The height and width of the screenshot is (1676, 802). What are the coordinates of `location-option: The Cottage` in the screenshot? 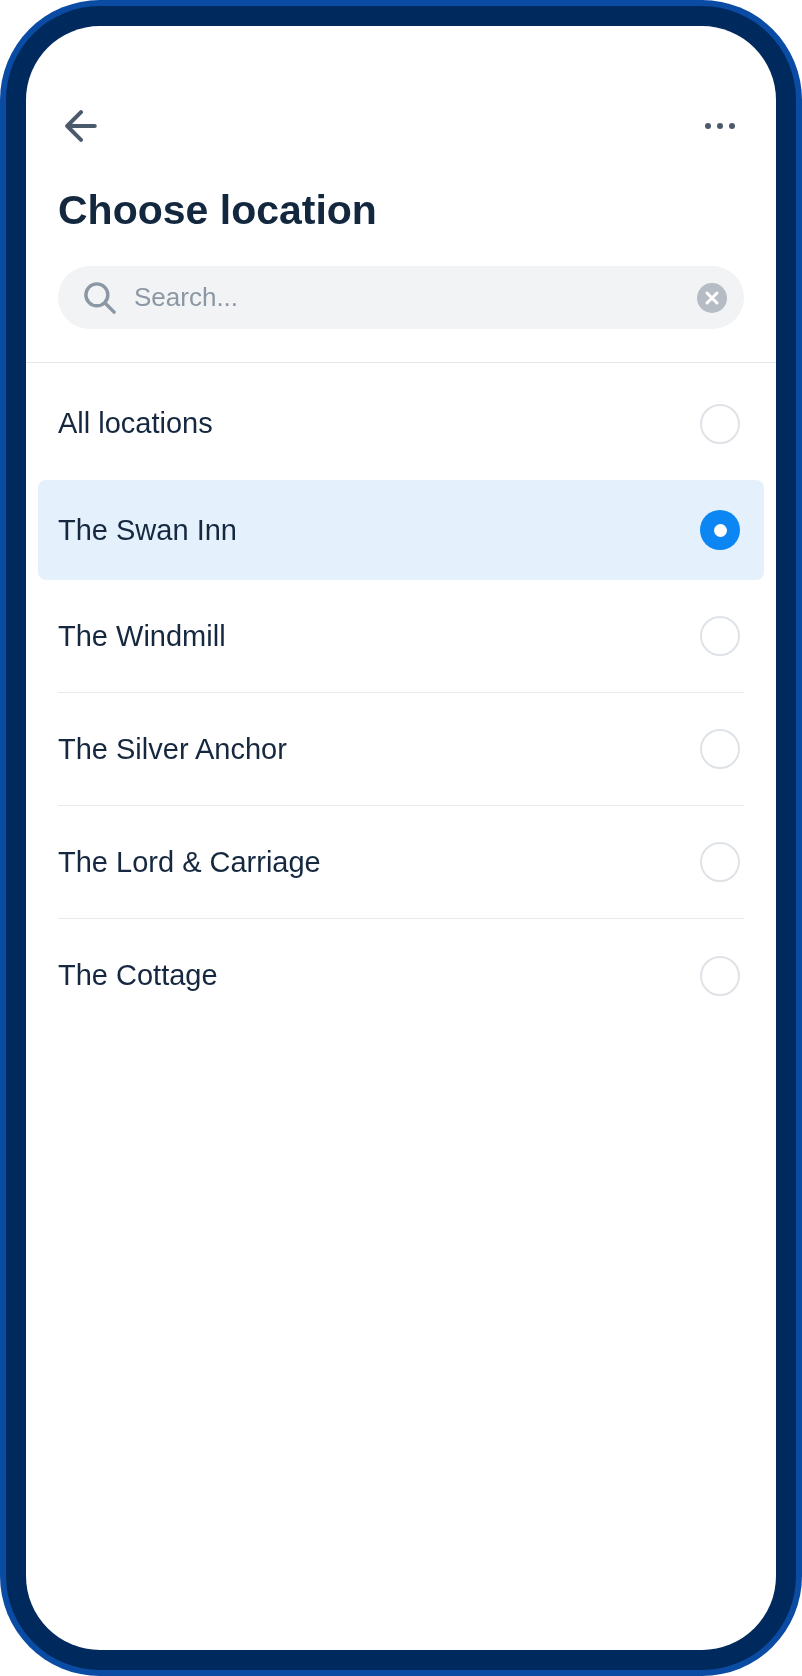 It's located at (401, 975).